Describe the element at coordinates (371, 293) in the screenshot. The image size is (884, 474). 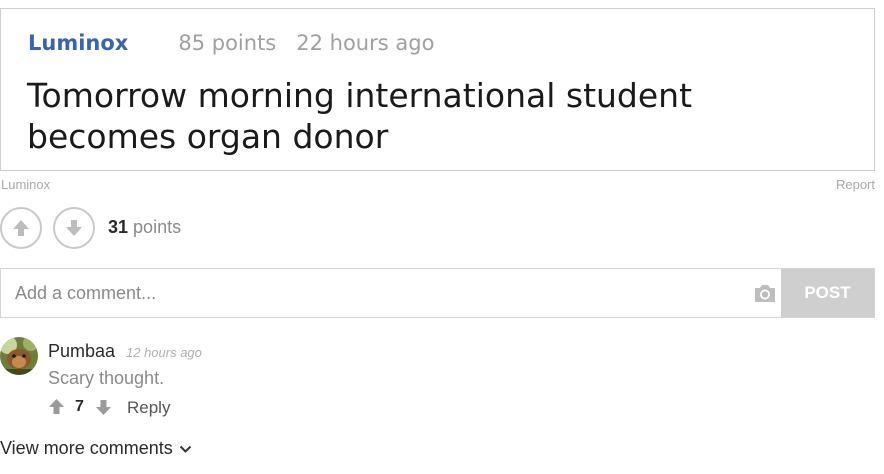
I see `comment-input` at that location.